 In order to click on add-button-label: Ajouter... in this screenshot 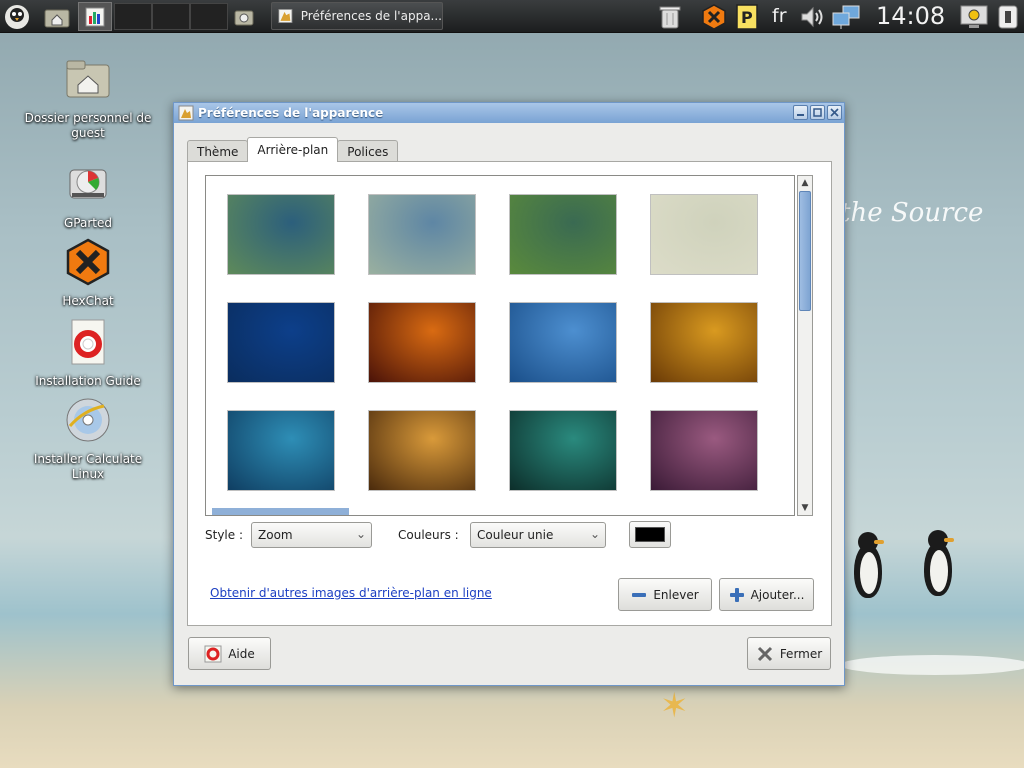, I will do `click(777, 594)`.